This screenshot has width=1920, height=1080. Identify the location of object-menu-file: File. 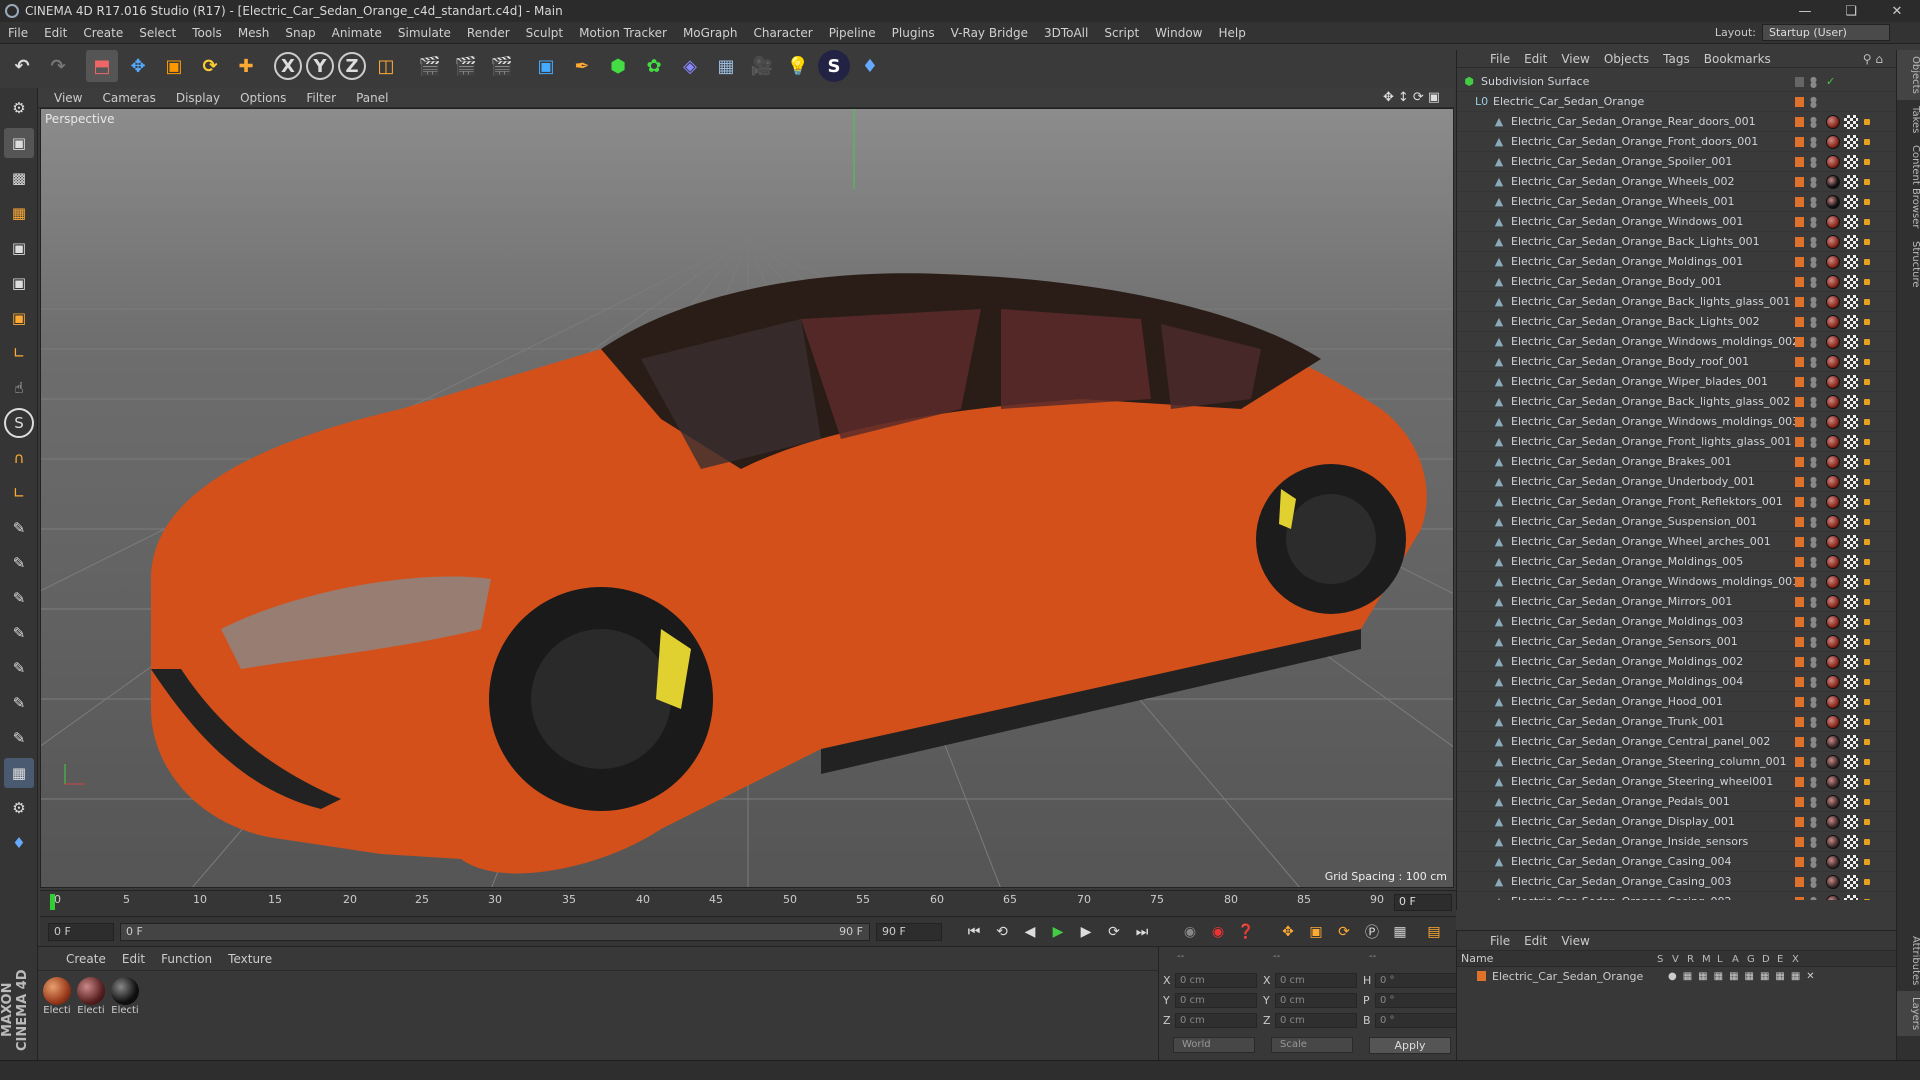
(1500, 59).